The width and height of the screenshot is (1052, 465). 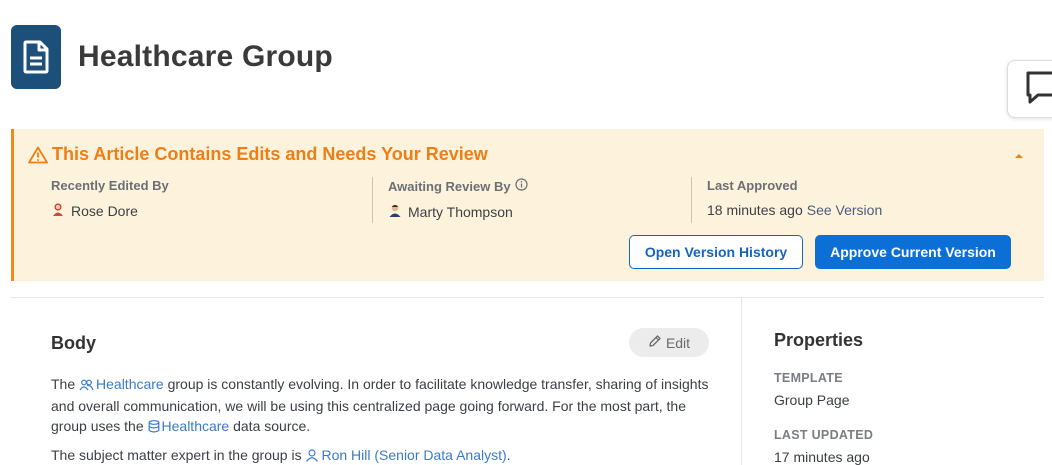 What do you see at coordinates (678, 342) in the screenshot?
I see `edit-label: Edit` at bounding box center [678, 342].